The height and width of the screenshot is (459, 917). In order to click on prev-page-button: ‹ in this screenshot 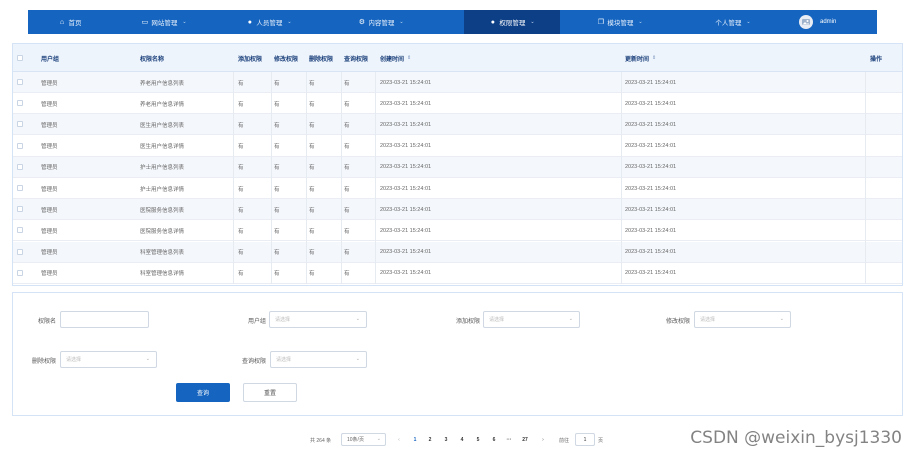, I will do `click(399, 439)`.